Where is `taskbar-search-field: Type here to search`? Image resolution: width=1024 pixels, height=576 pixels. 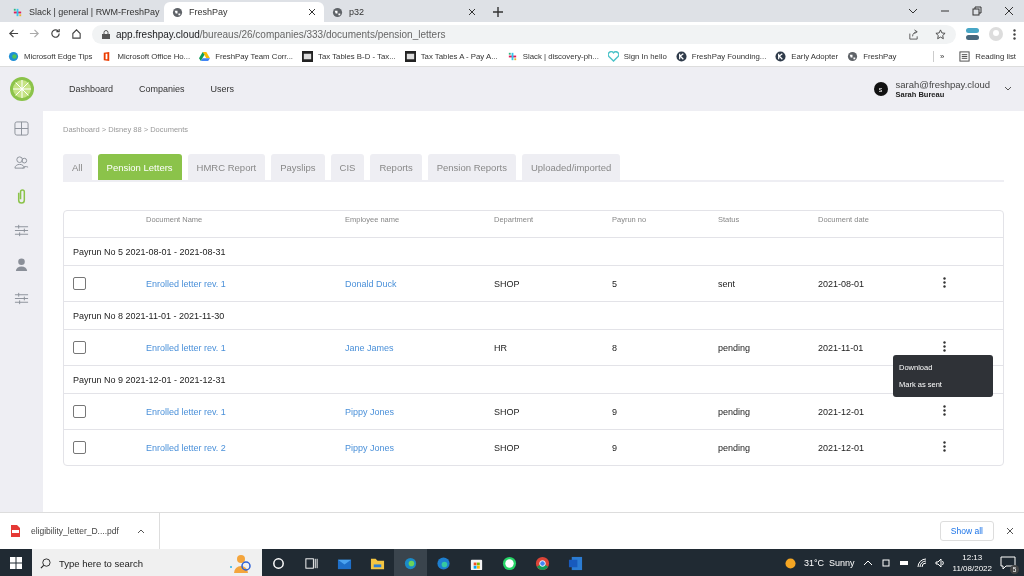 taskbar-search-field: Type here to search is located at coordinates (147, 562).